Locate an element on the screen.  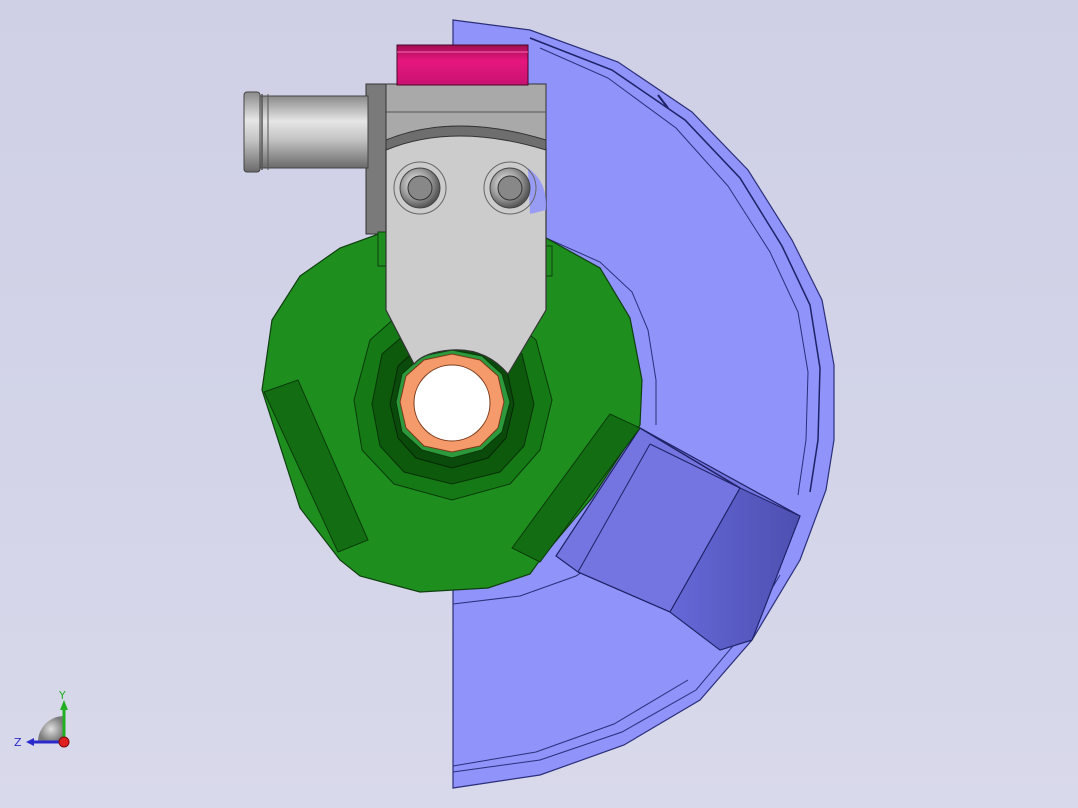
view-triad: Y Z is located at coordinates (42, 719).